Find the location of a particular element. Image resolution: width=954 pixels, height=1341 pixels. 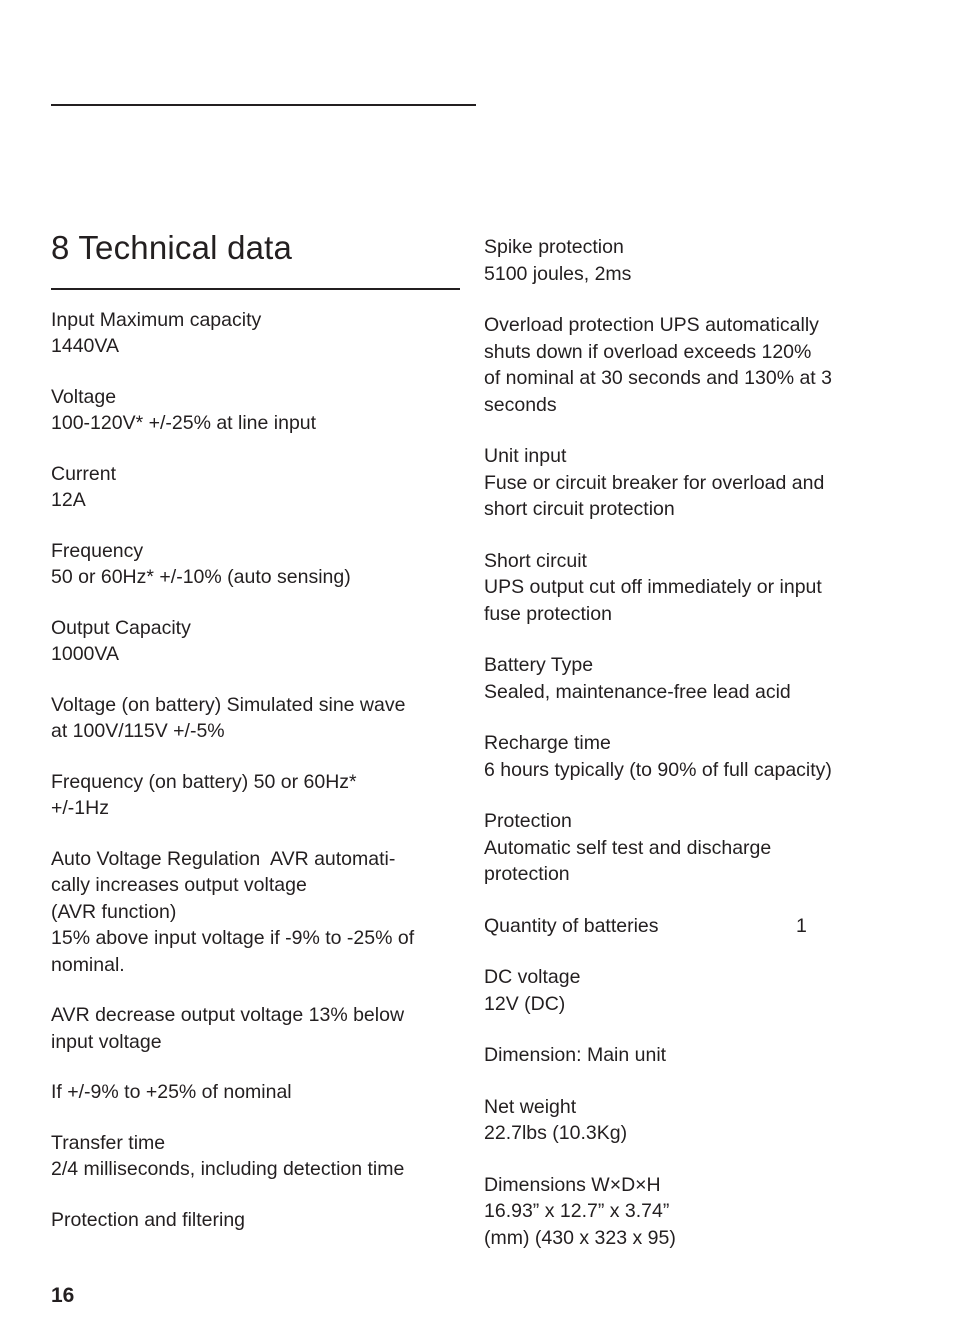

transfer-time-line-0: Transfer time is located at coordinates (108, 1142).